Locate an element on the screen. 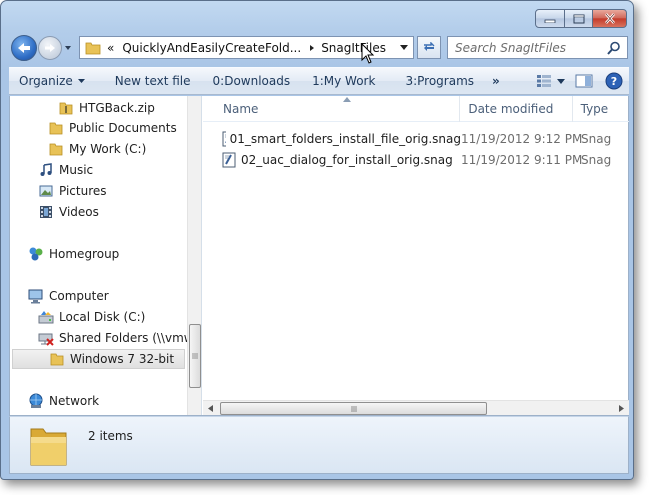 The height and width of the screenshot is (495, 650). help-button: ? is located at coordinates (614, 81).